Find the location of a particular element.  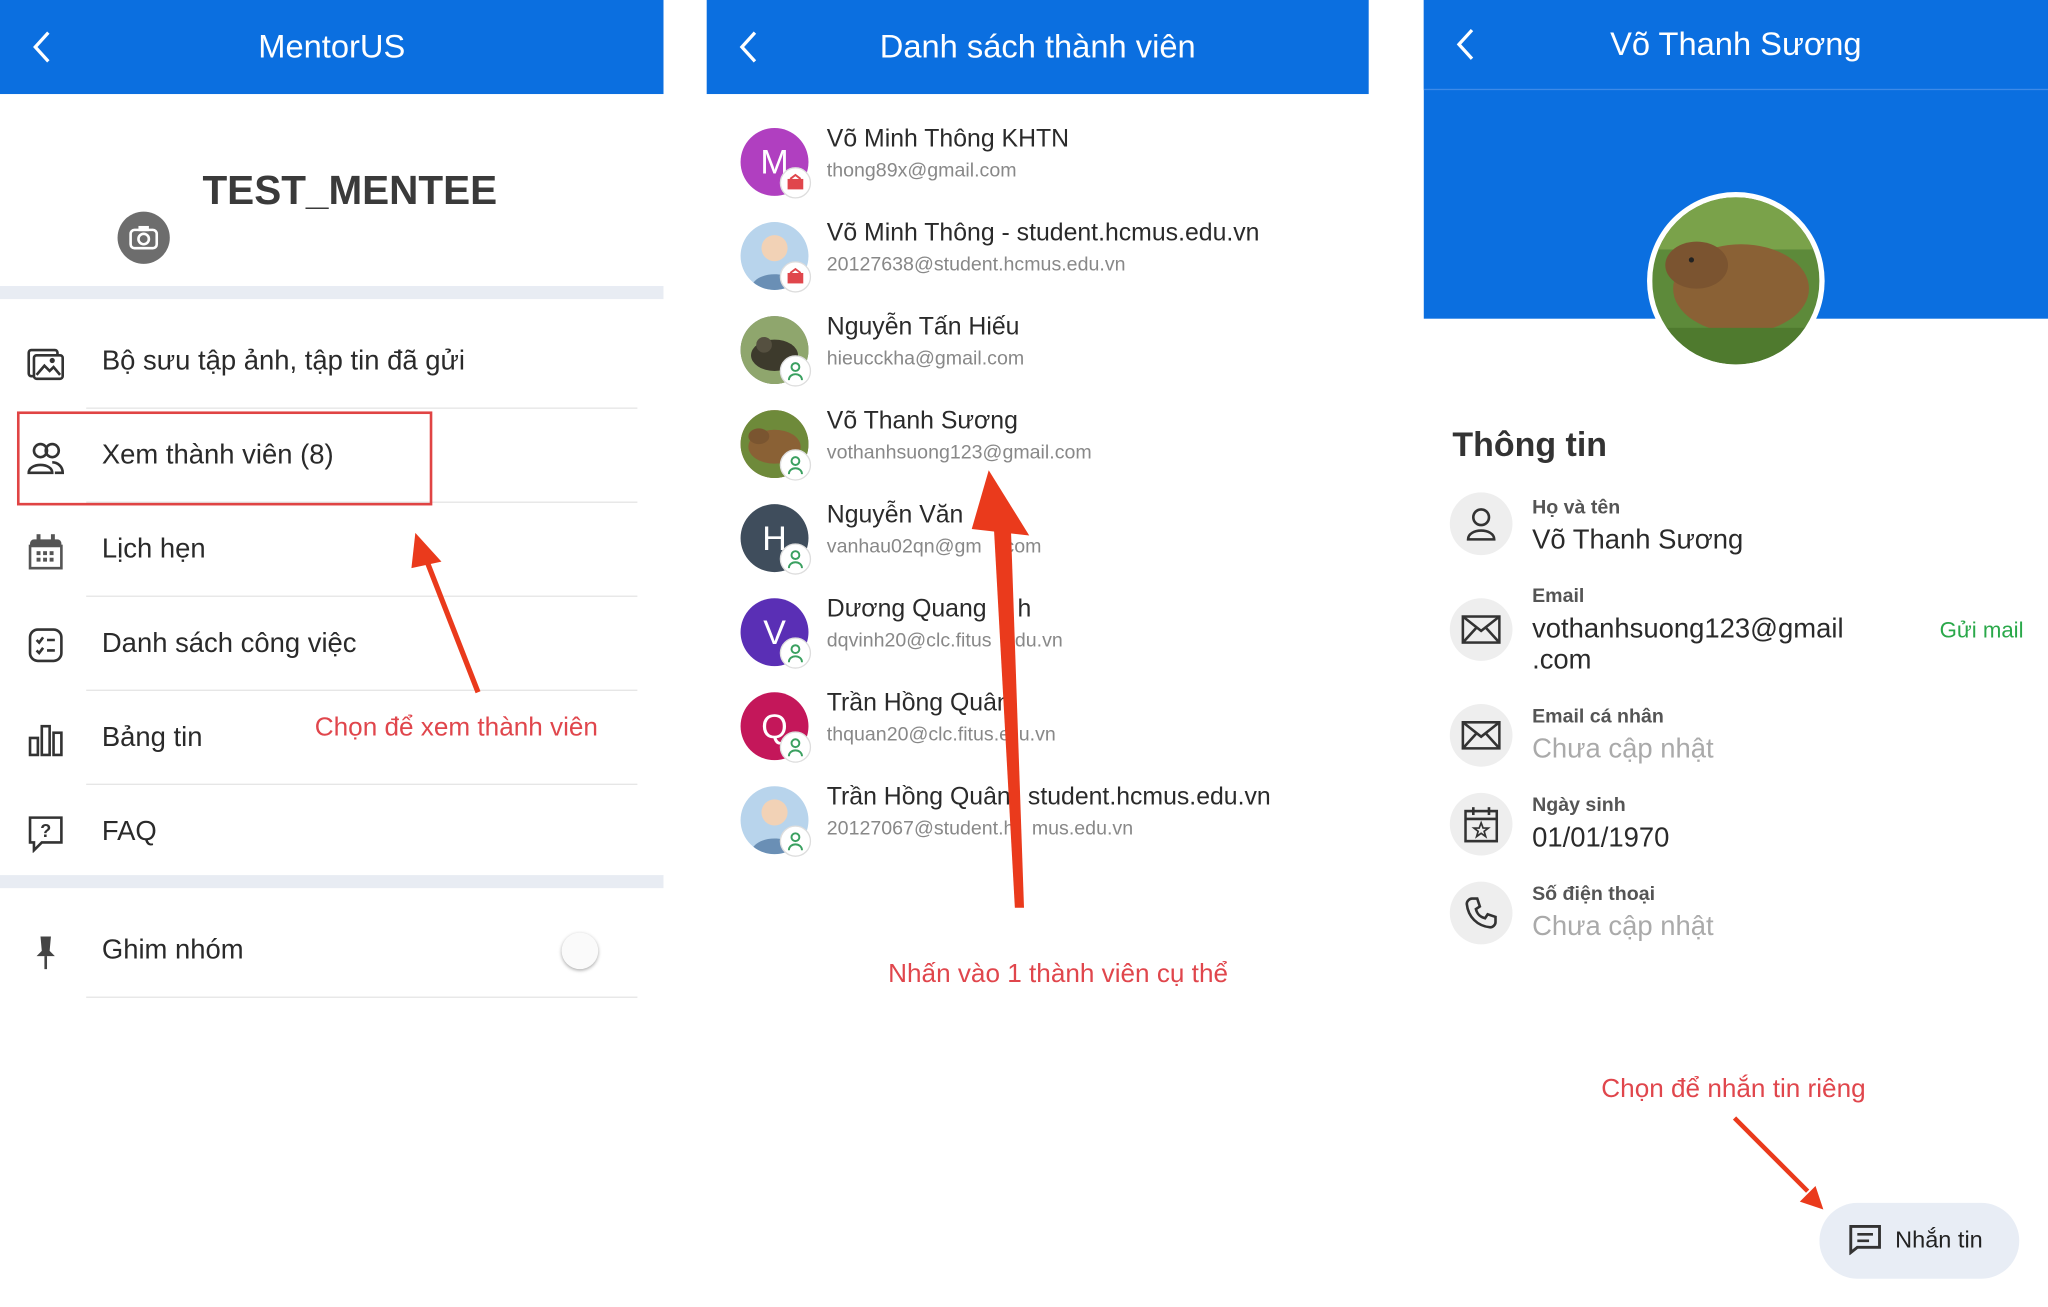

app-bar-title: Võ Thanh Sương is located at coordinates (1736, 44).